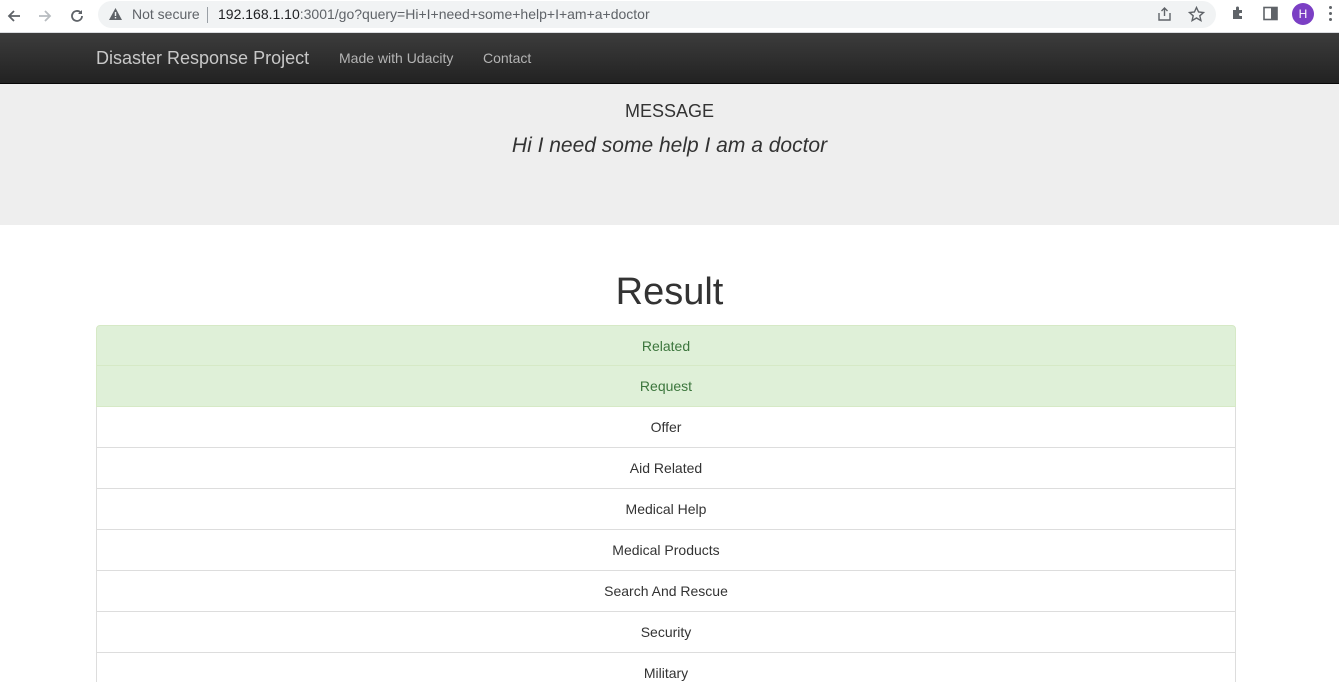 The height and width of the screenshot is (682, 1339). Describe the element at coordinates (669, 145) in the screenshot. I see `message-text: Hi I need some help I am a doctor` at that location.